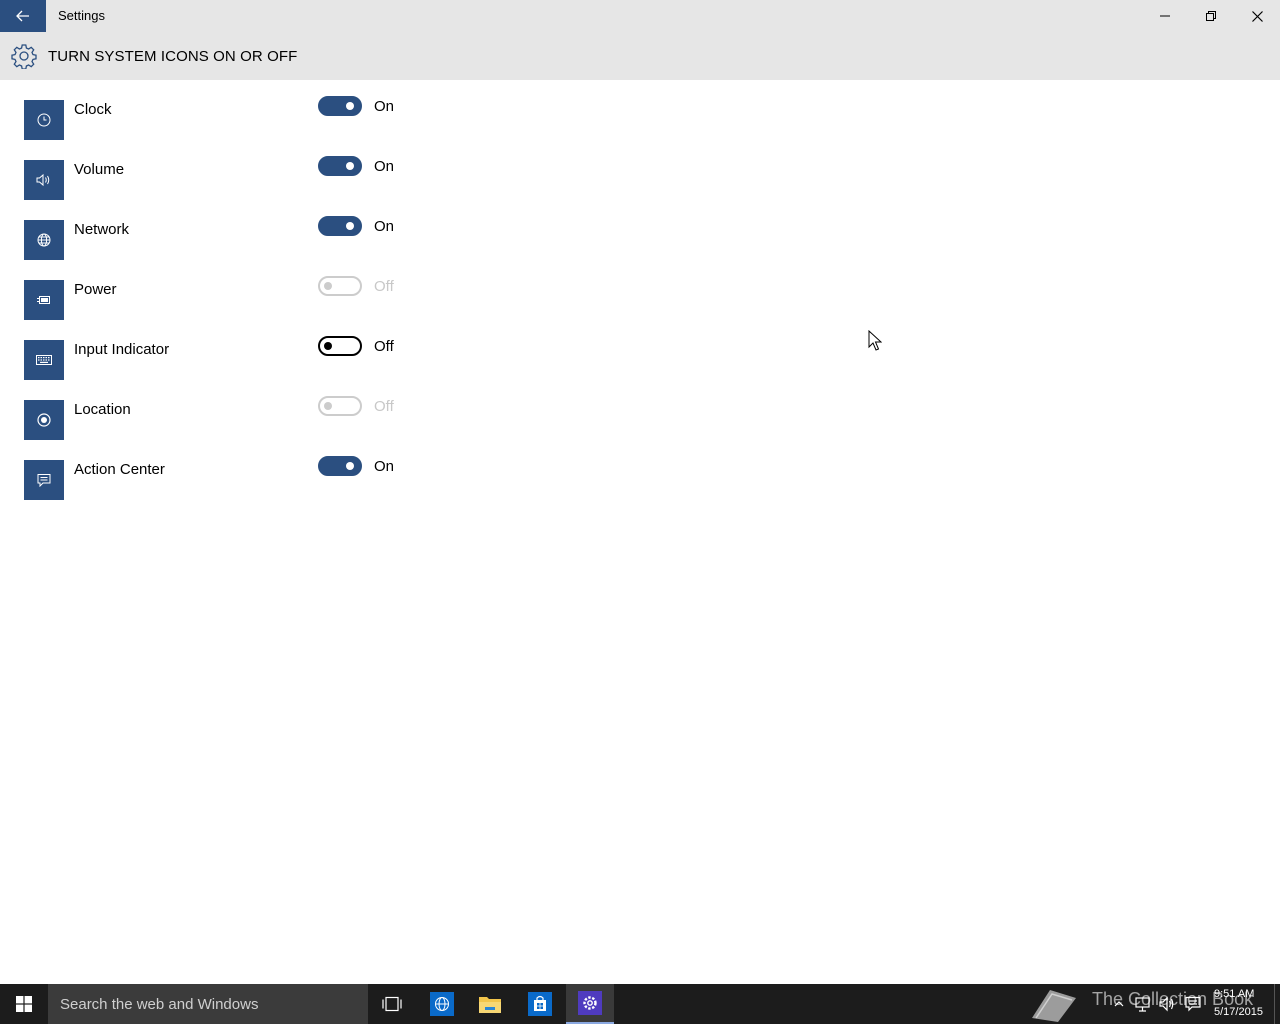 This screenshot has height=1024, width=1280. What do you see at coordinates (340, 166) in the screenshot?
I see `volume-toggle` at bounding box center [340, 166].